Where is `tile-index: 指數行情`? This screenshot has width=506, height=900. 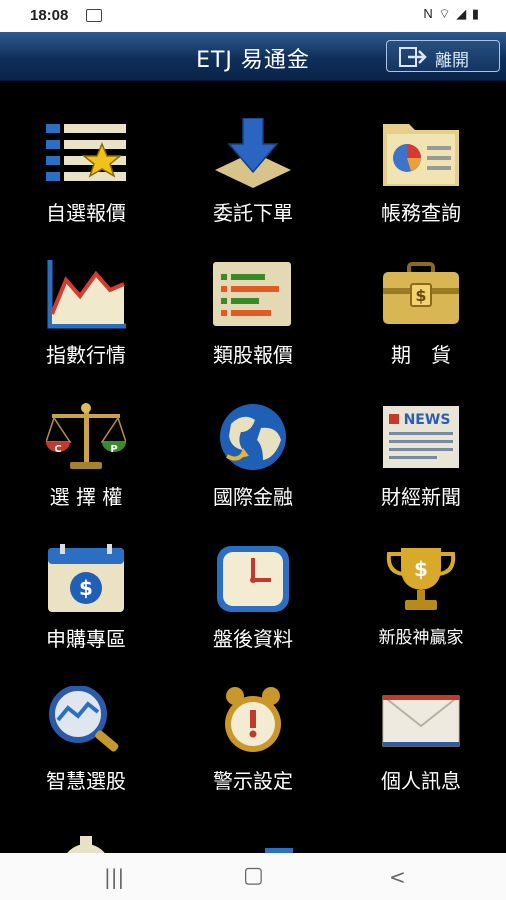
tile-index: 指數行情 is located at coordinates (86, 316).